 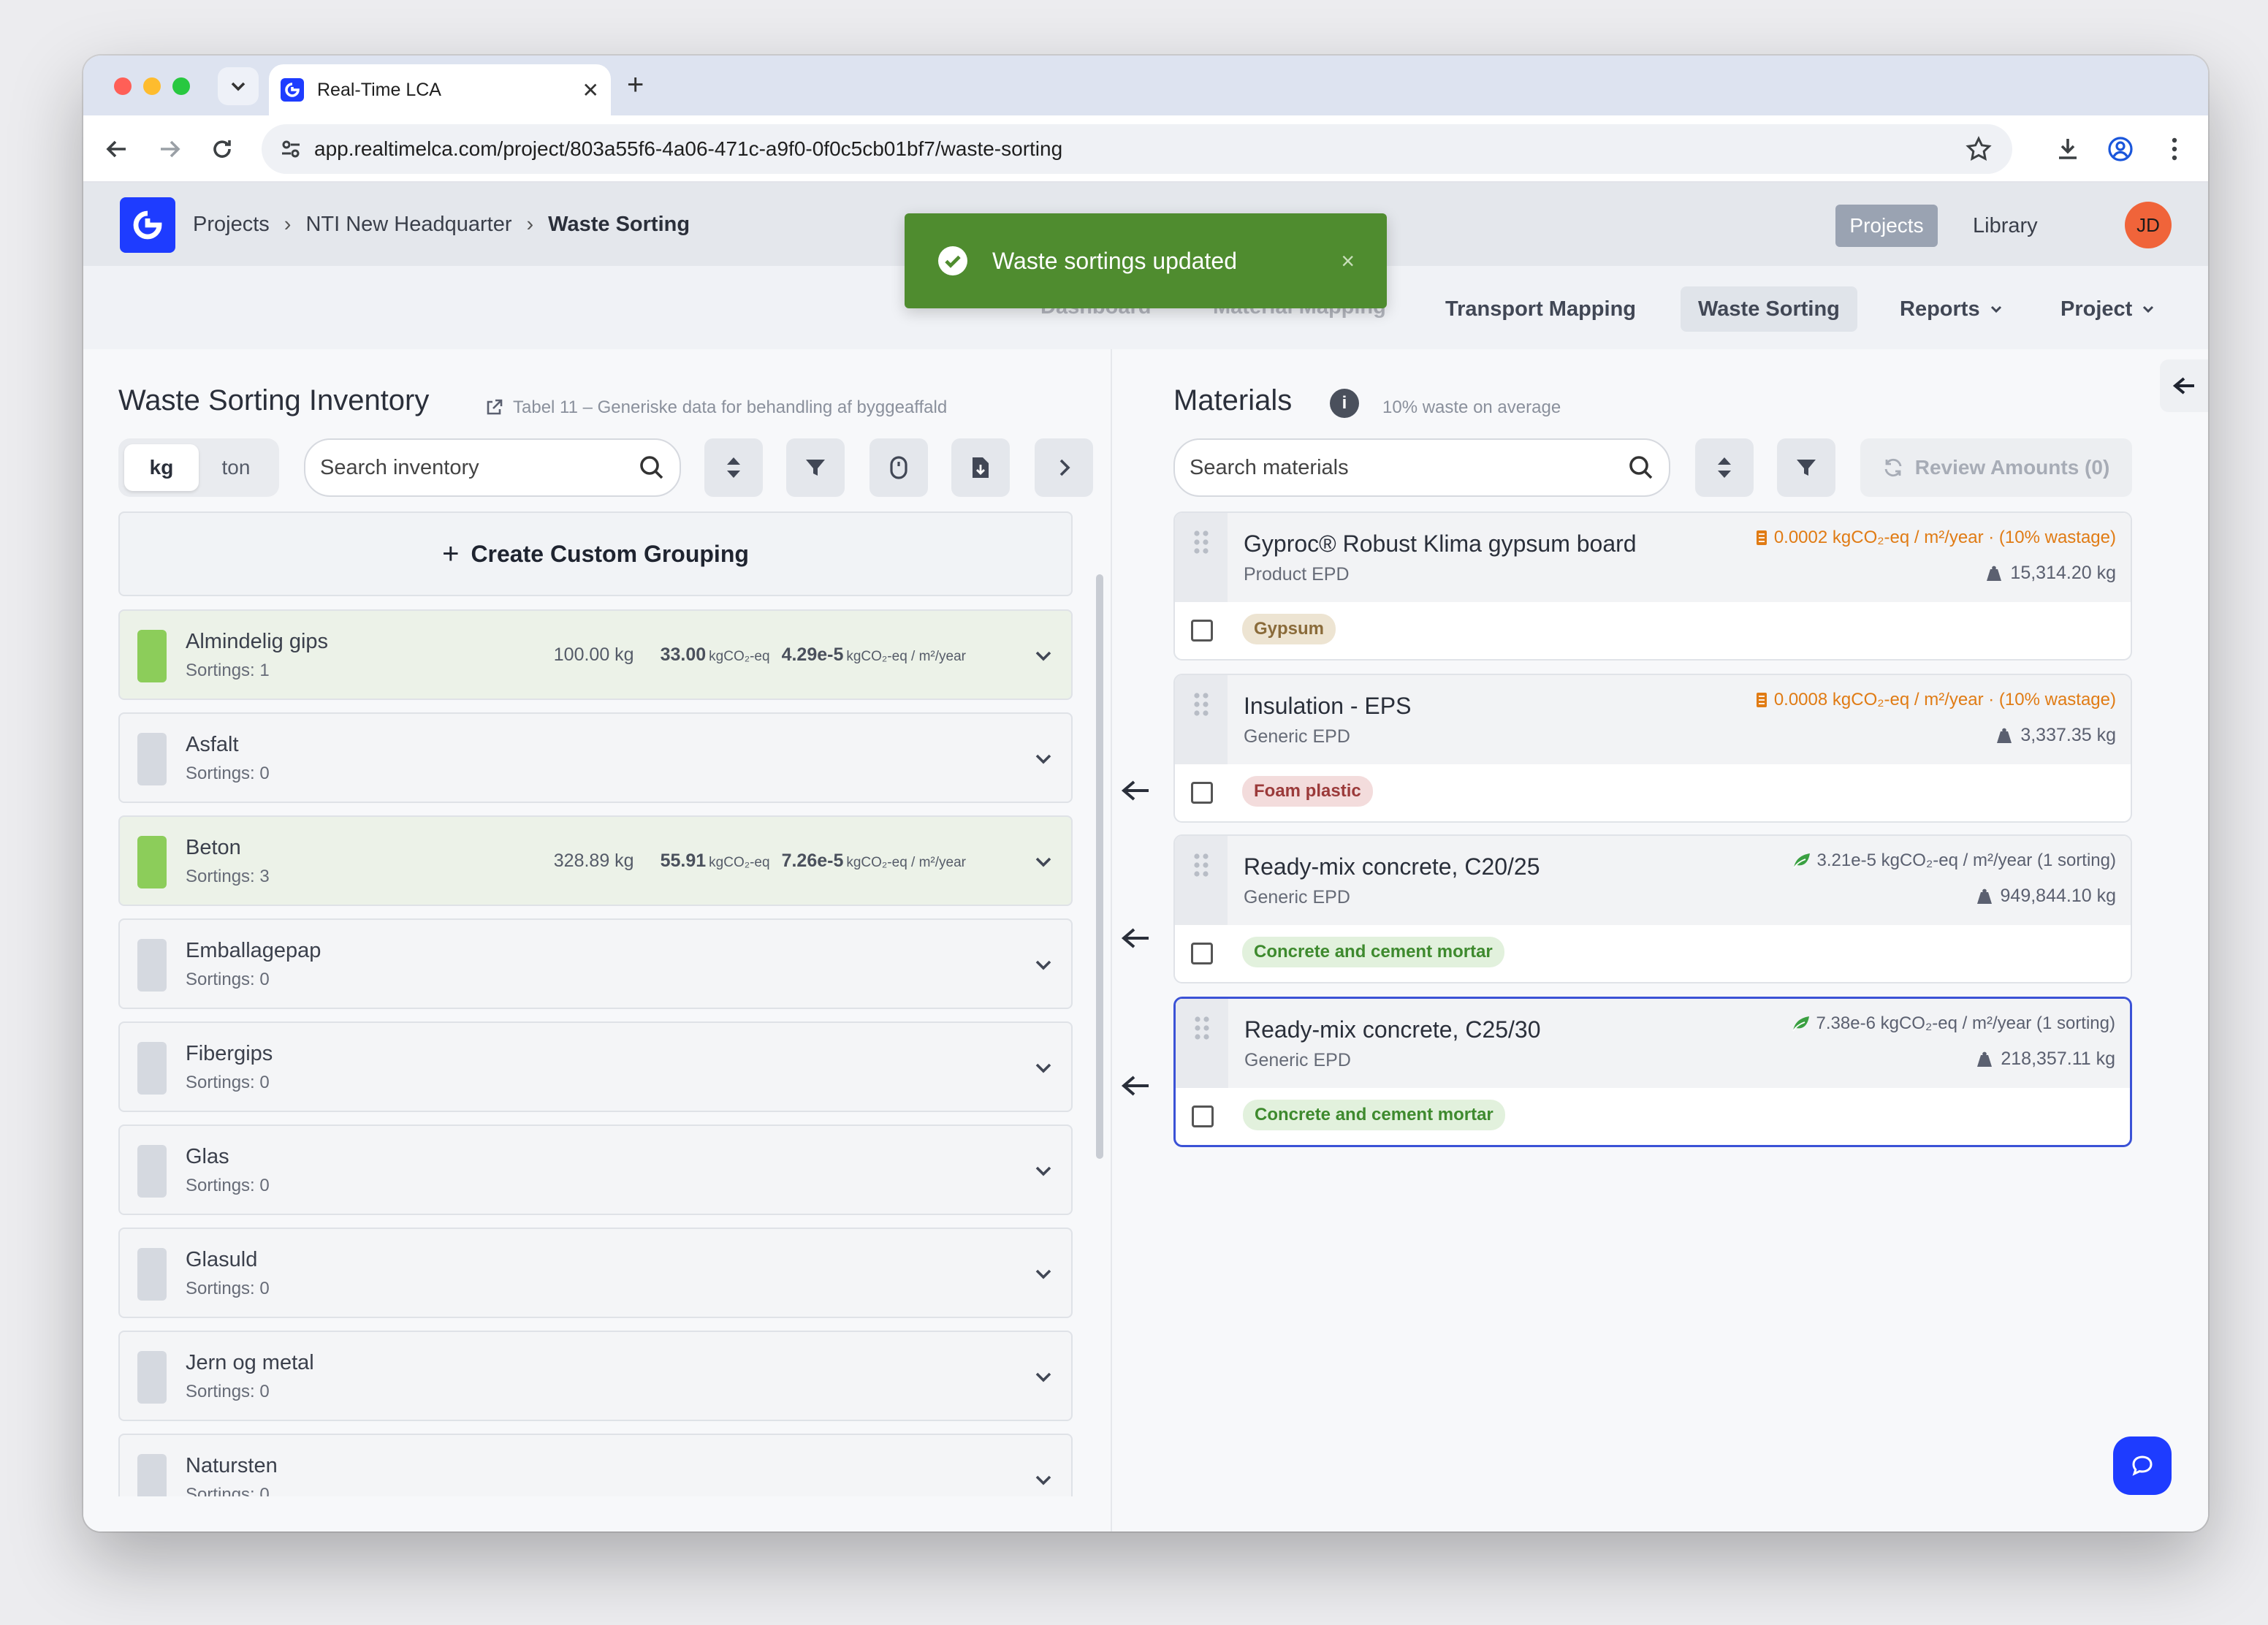 What do you see at coordinates (1979, 149) in the screenshot?
I see `bookmark-star-icon` at bounding box center [1979, 149].